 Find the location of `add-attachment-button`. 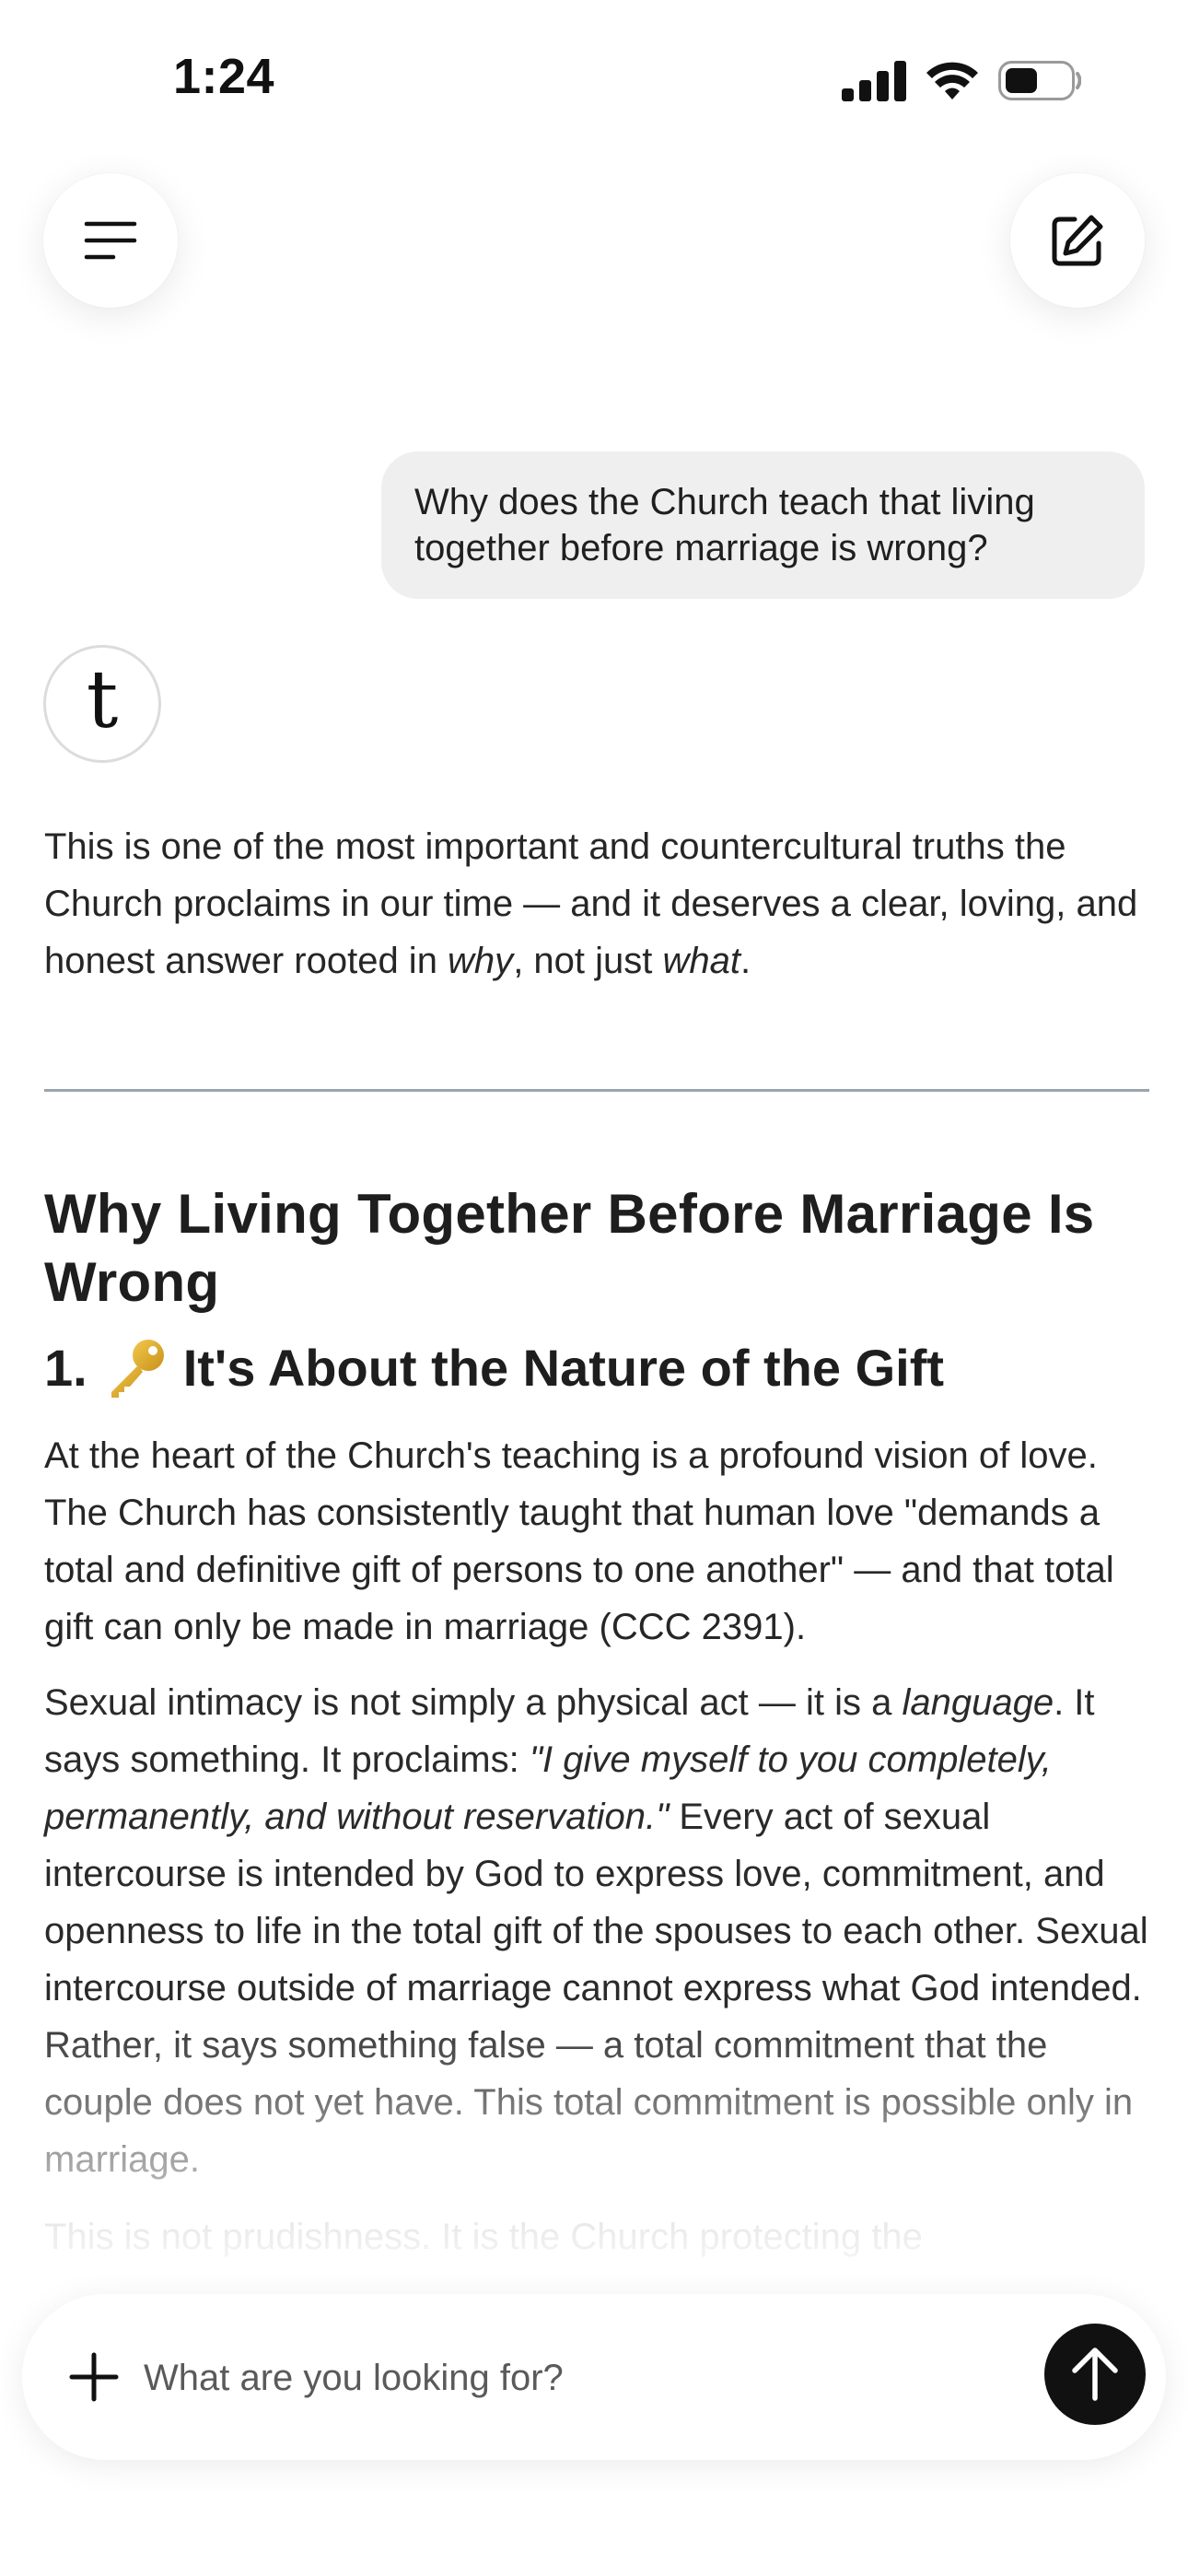

add-attachment-button is located at coordinates (94, 2377).